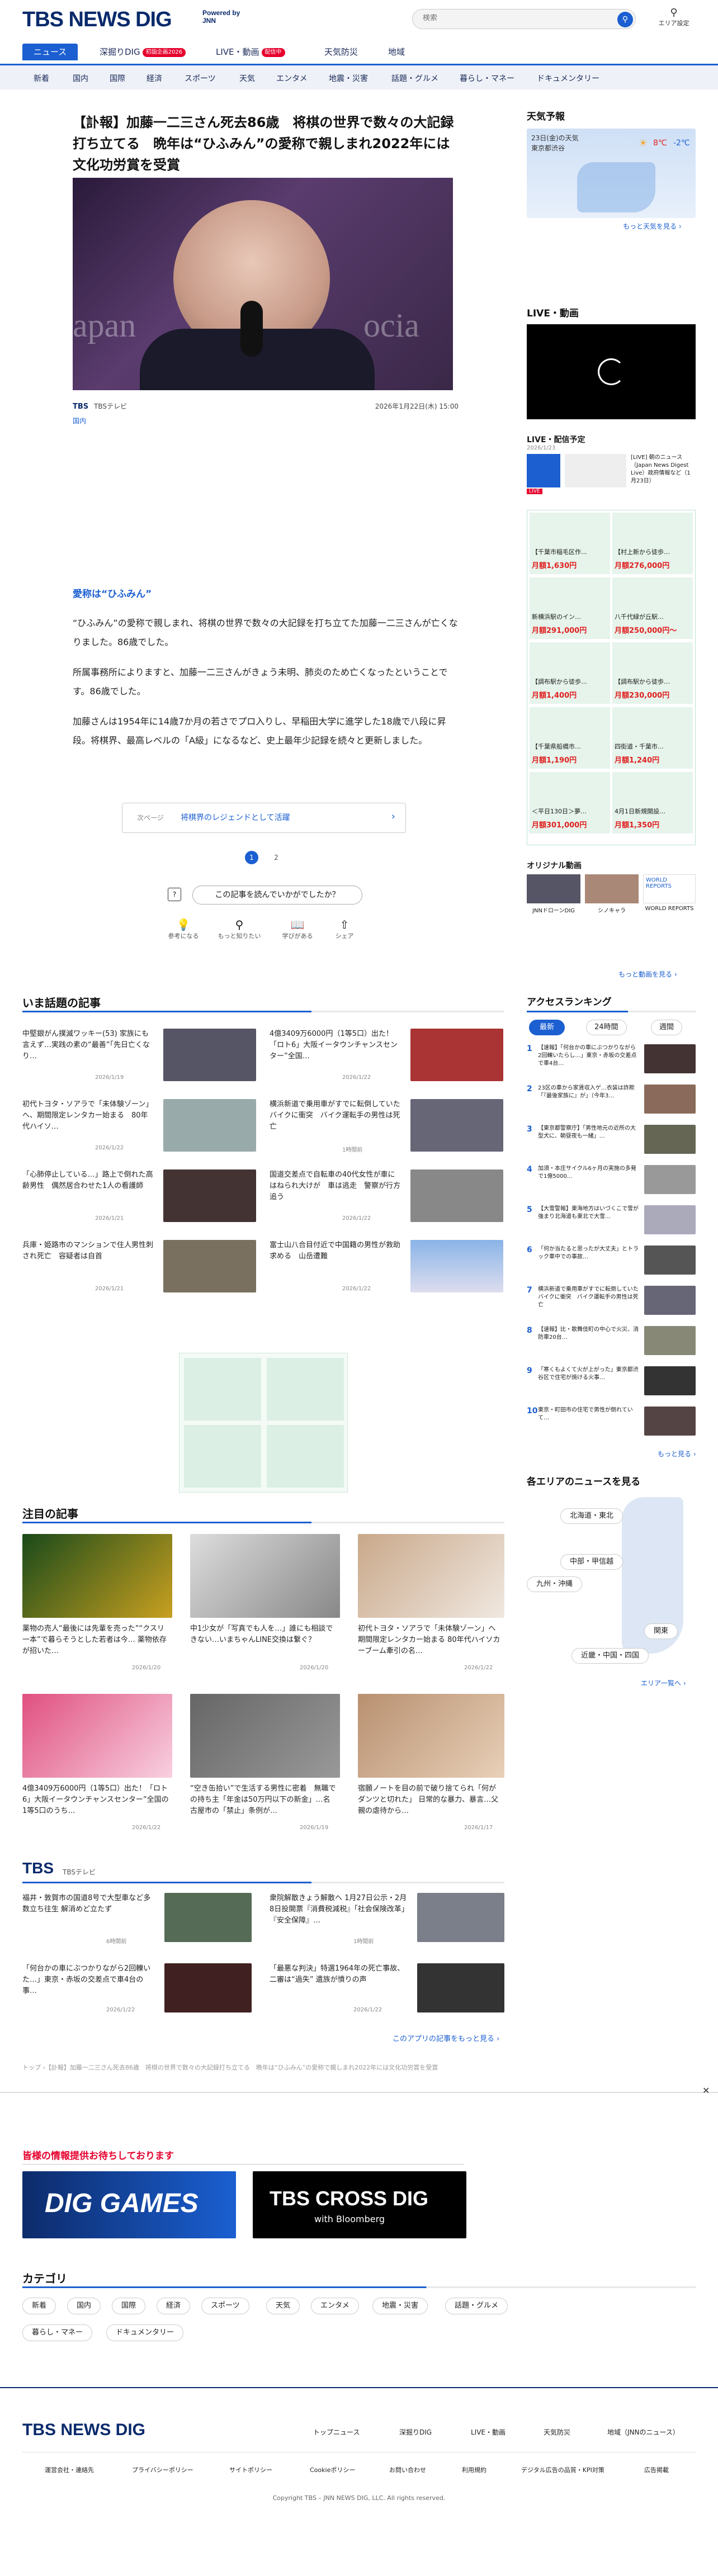  What do you see at coordinates (557, 2432) in the screenshot?
I see `footer-nav-link: 天気防災` at bounding box center [557, 2432].